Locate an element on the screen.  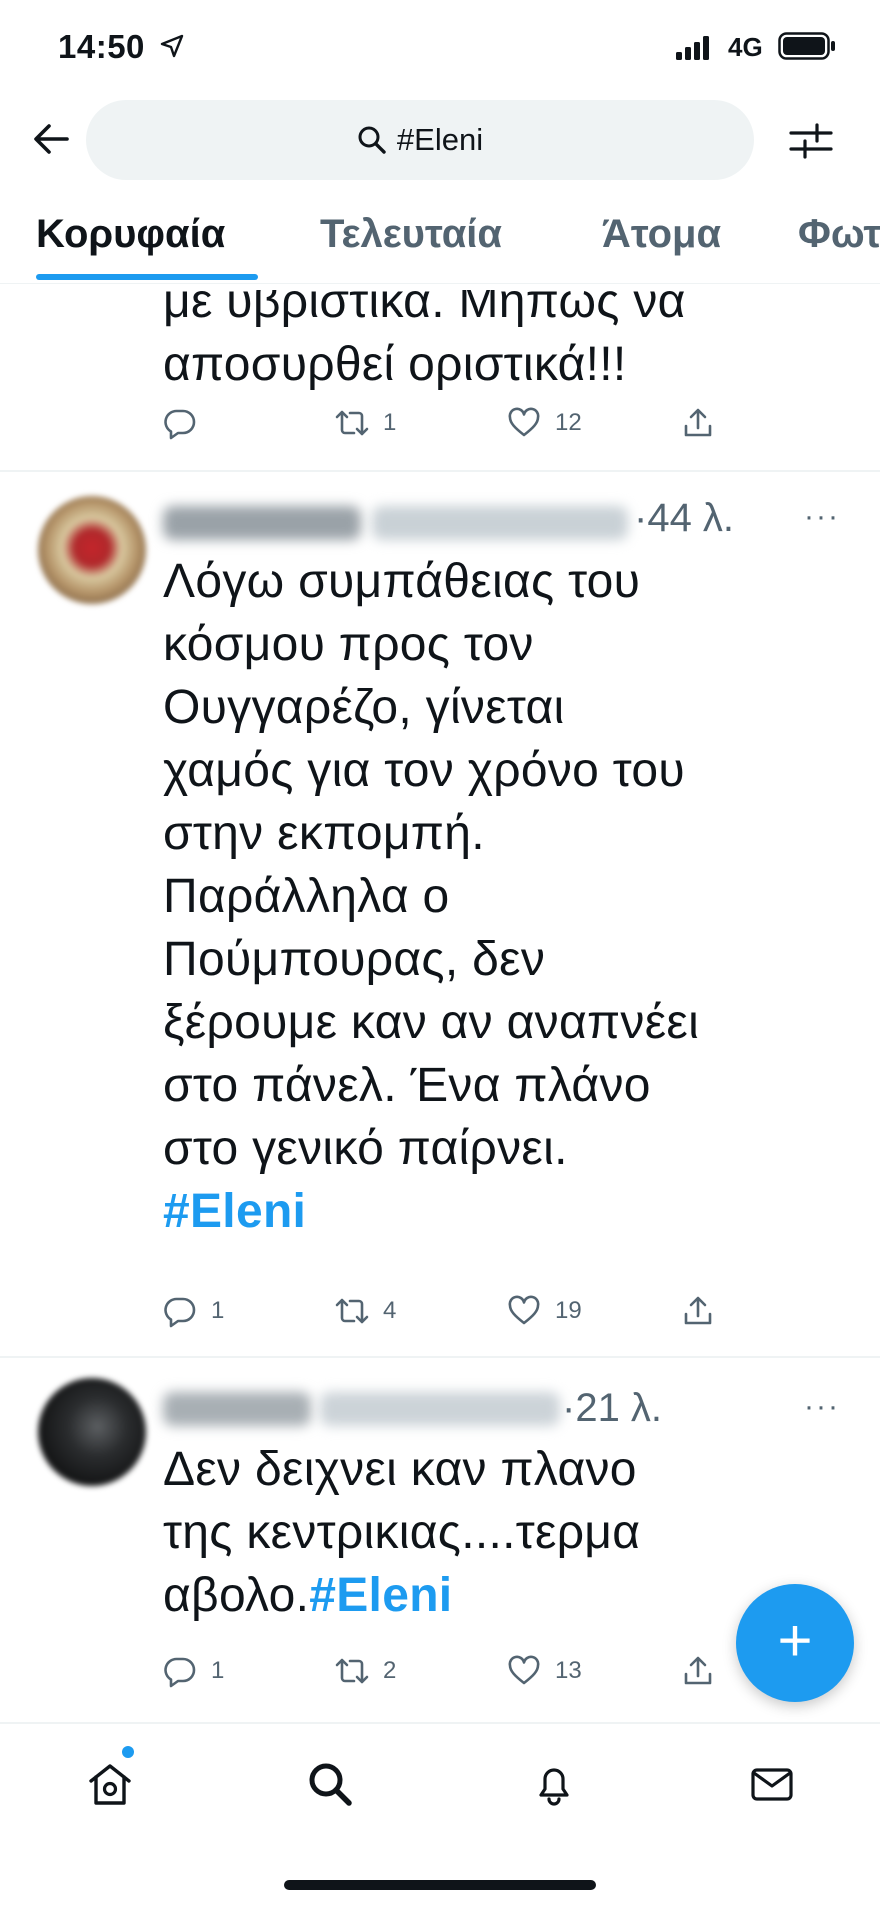
network-label: 4G is located at coordinates (745, 47).